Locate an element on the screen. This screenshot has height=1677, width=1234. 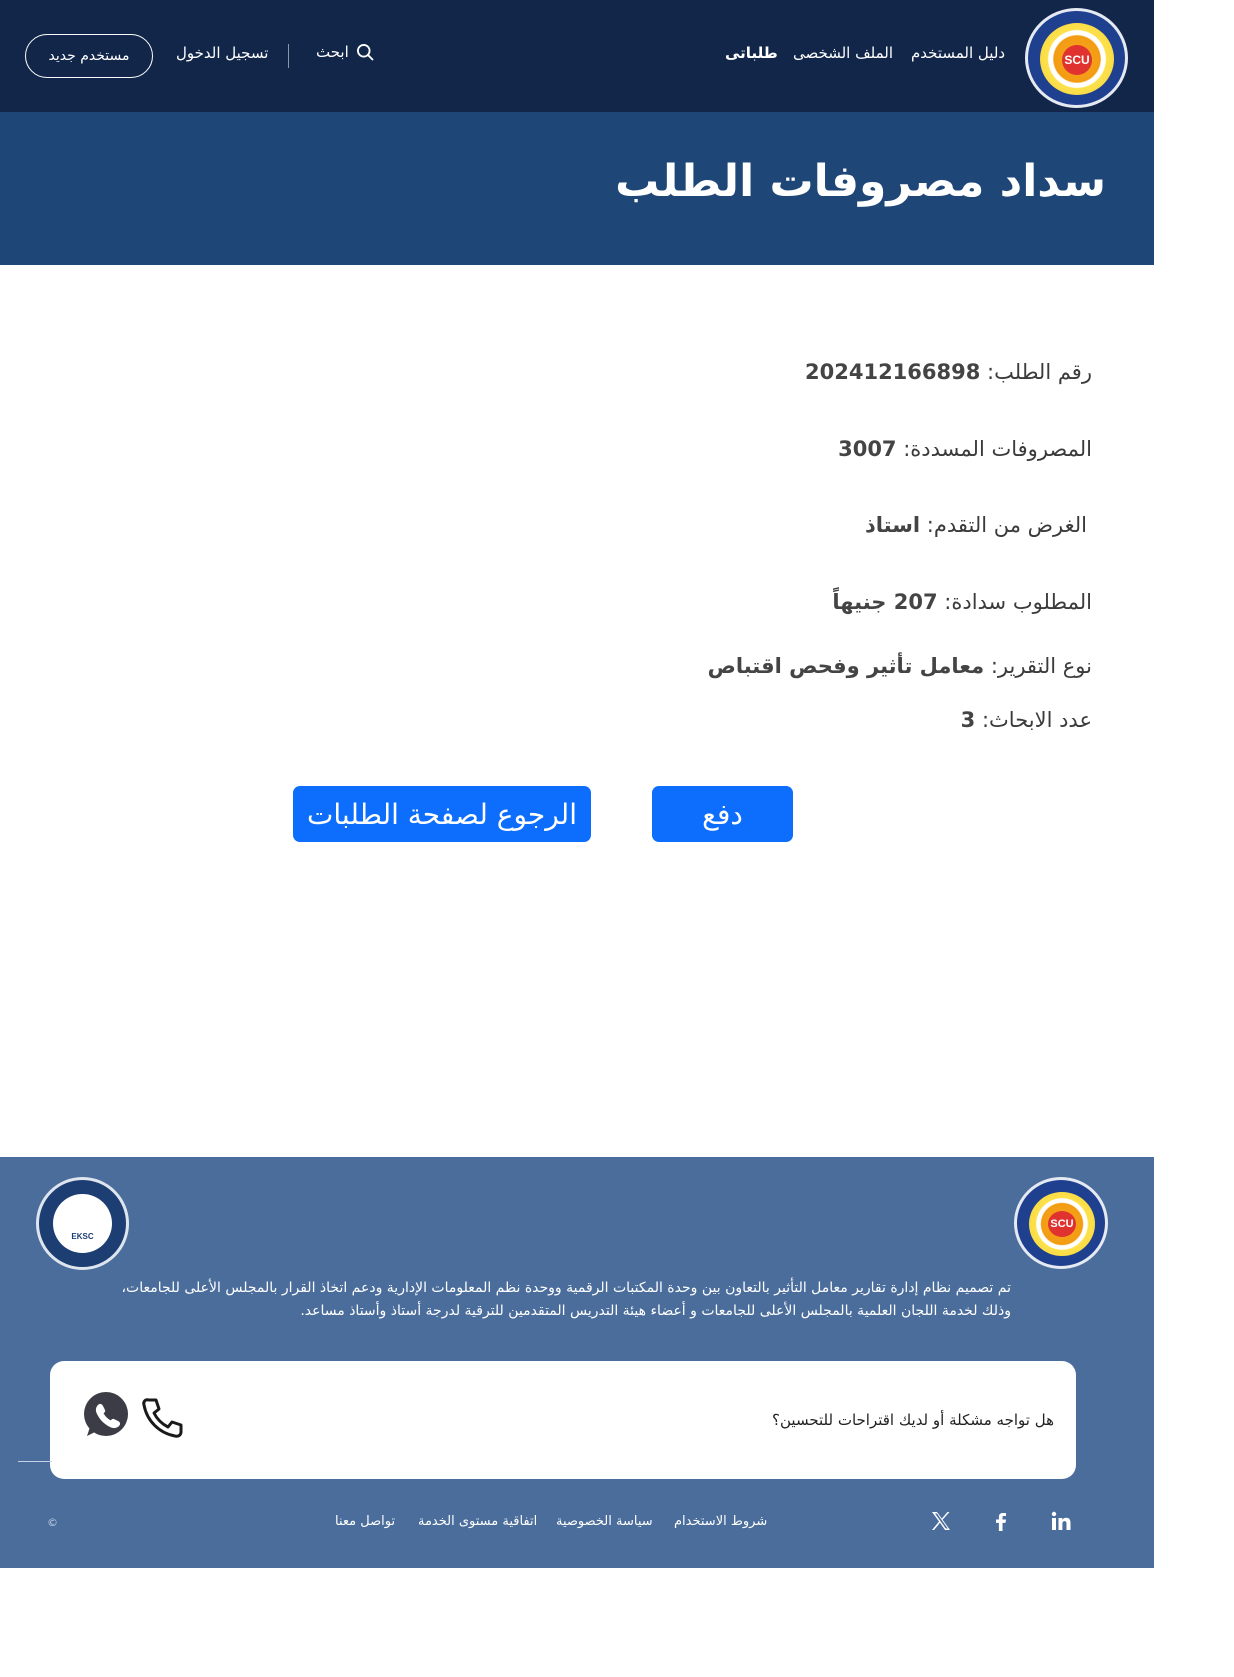
footer-scu-logo: SCU is located at coordinates (1061, 1223).